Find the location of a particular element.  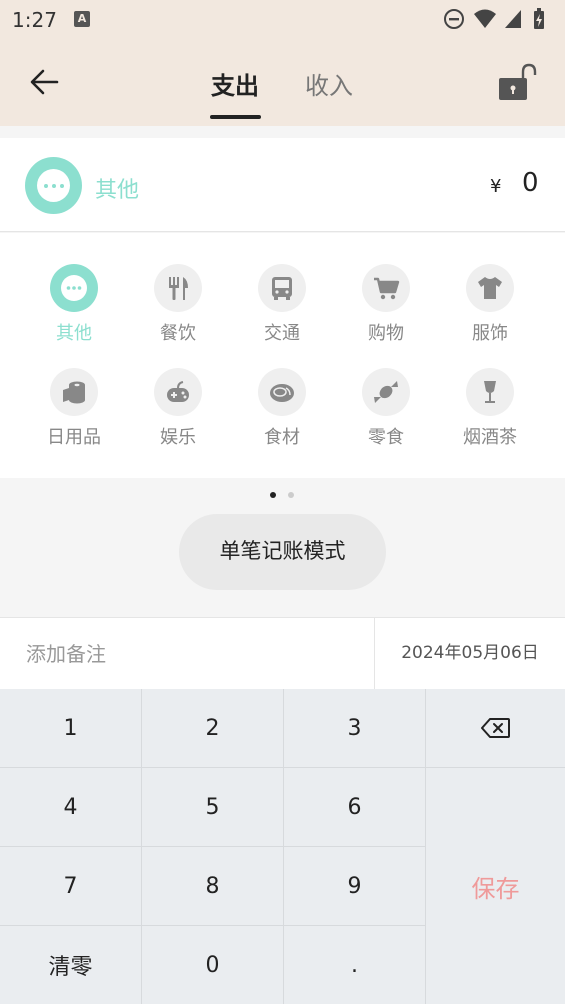

bus-icon is located at coordinates (282, 288).